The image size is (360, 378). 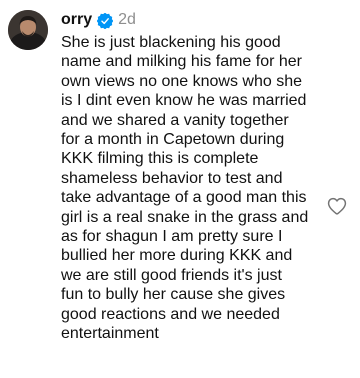 What do you see at coordinates (105, 21) in the screenshot?
I see `verified-badge-icon` at bounding box center [105, 21].